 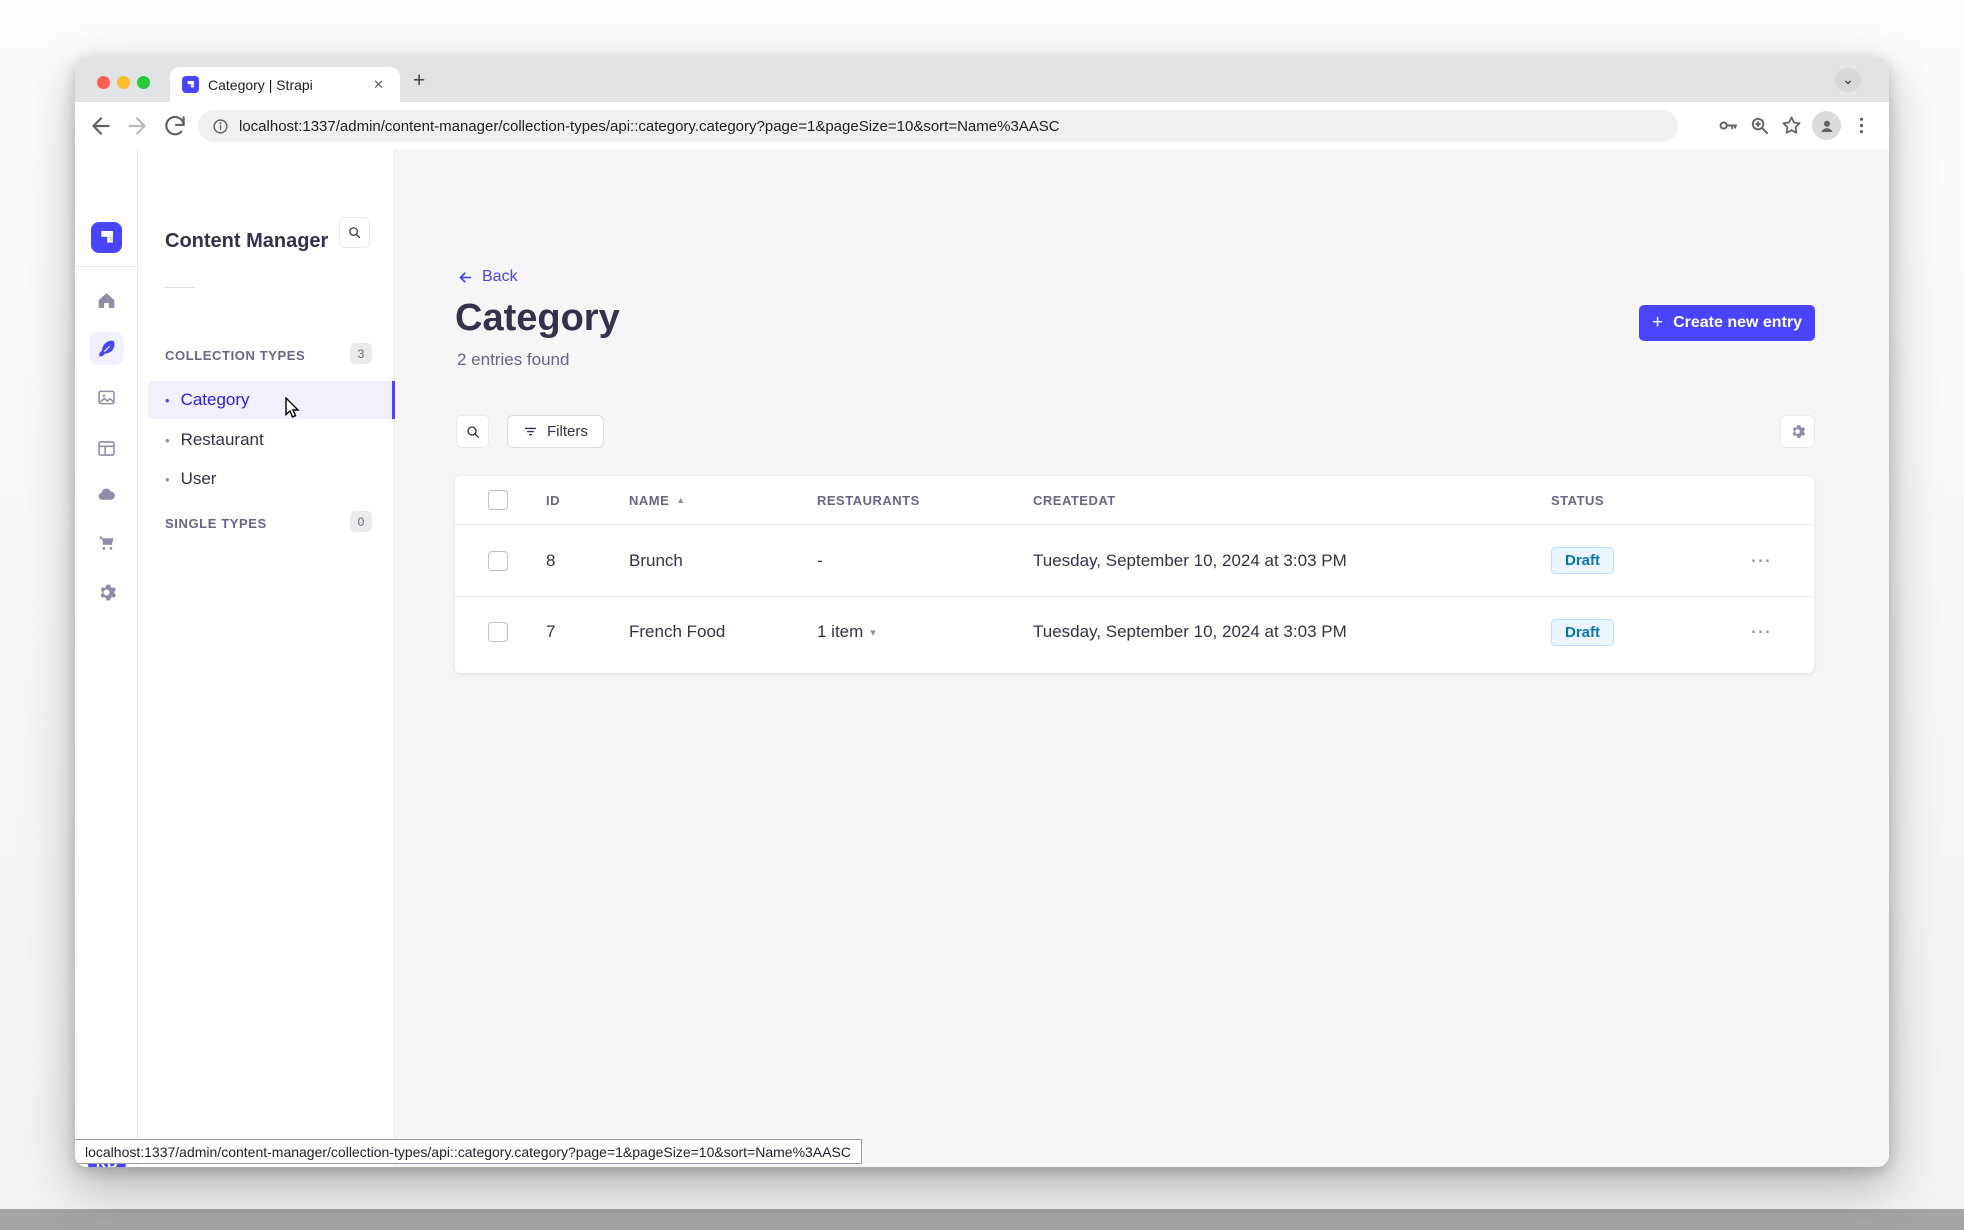 I want to click on nav-content-manager-button, so click(x=106, y=348).